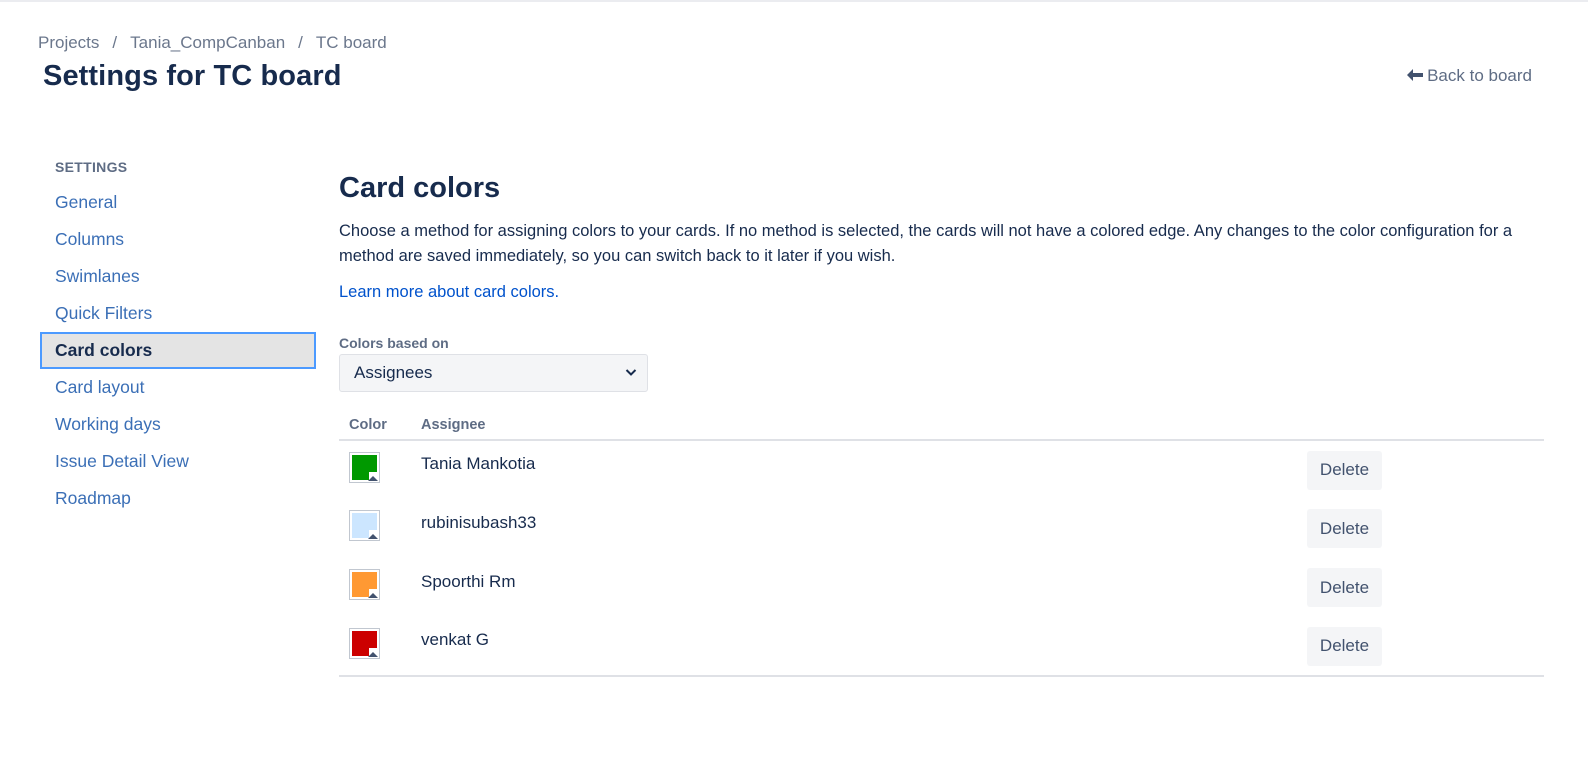  Describe the element at coordinates (178, 498) in the screenshot. I see `sidebar-item-roadmap: Roadmap` at that location.